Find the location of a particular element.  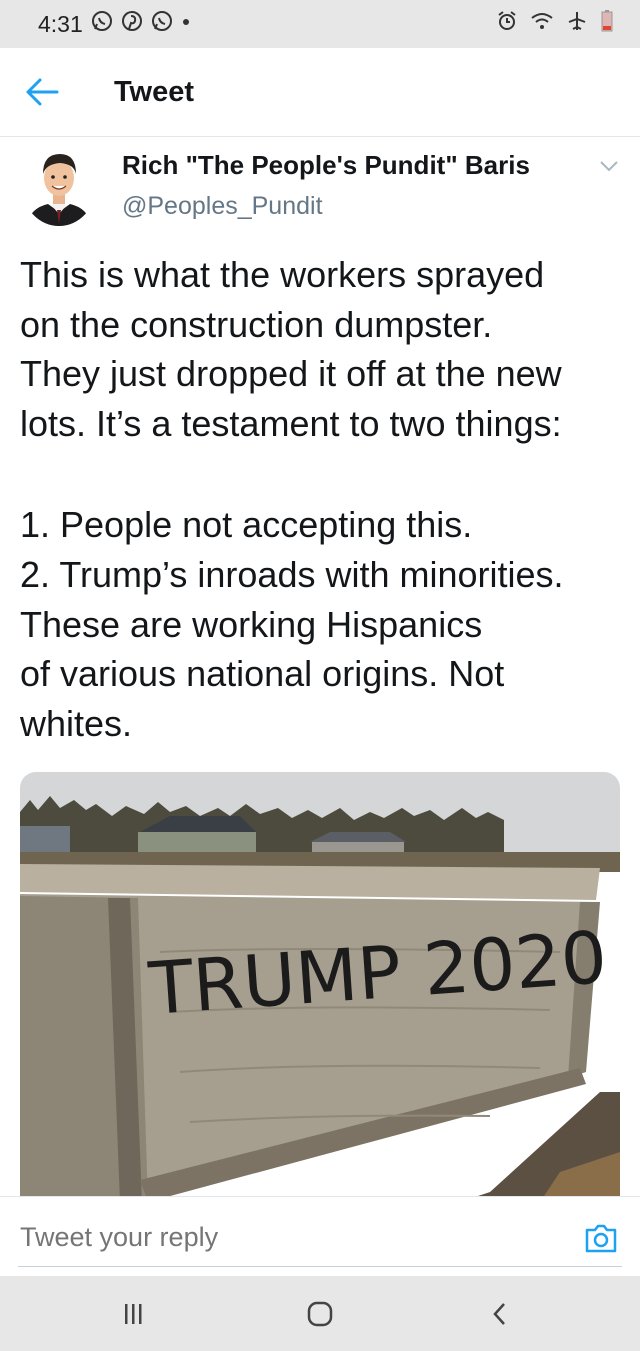

tweet-text-line: lots. It’s a testament to two things: is located at coordinates (291, 423).